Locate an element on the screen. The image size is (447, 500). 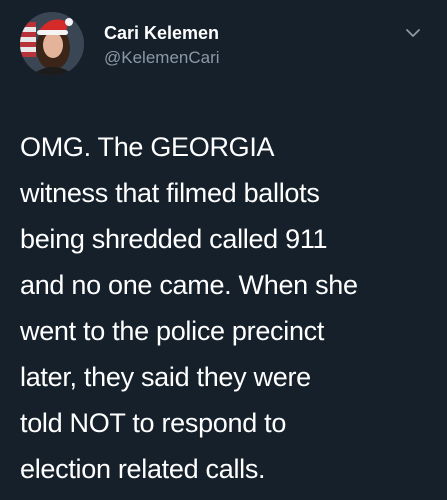
display-name: Cari Kelemen is located at coordinates (162, 33).